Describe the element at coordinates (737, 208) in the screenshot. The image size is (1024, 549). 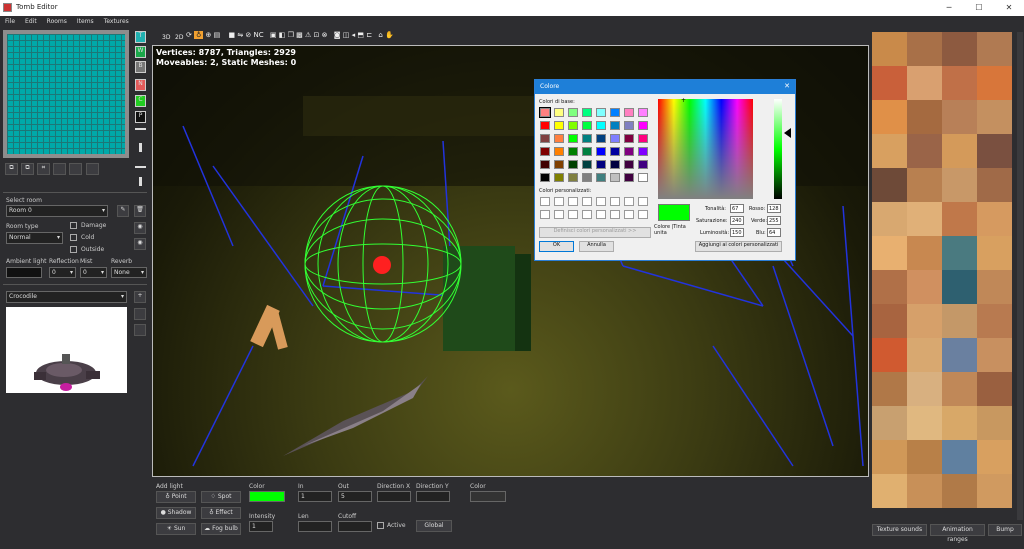
I see `hue-field: 67` at that location.